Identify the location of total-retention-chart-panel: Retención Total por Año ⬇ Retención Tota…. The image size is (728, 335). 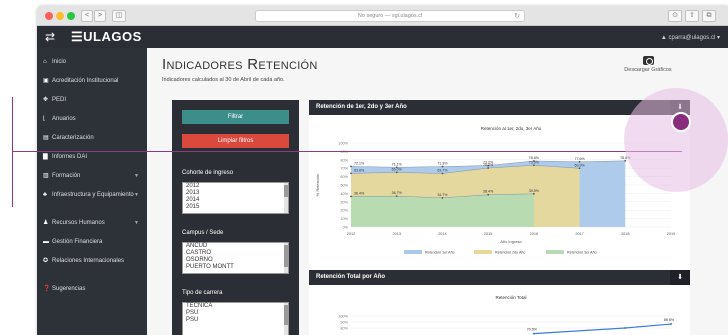
(499, 302).